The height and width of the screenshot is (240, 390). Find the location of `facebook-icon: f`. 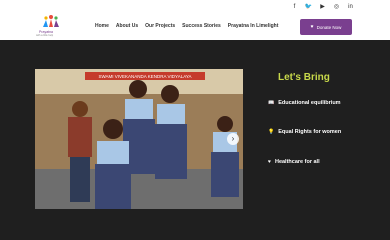

facebook-icon: f is located at coordinates (294, 6).